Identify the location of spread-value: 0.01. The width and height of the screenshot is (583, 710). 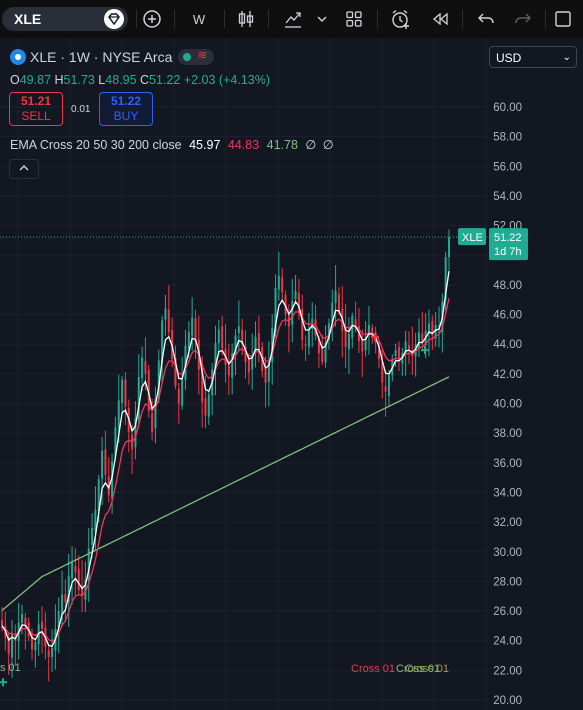
(81, 109).